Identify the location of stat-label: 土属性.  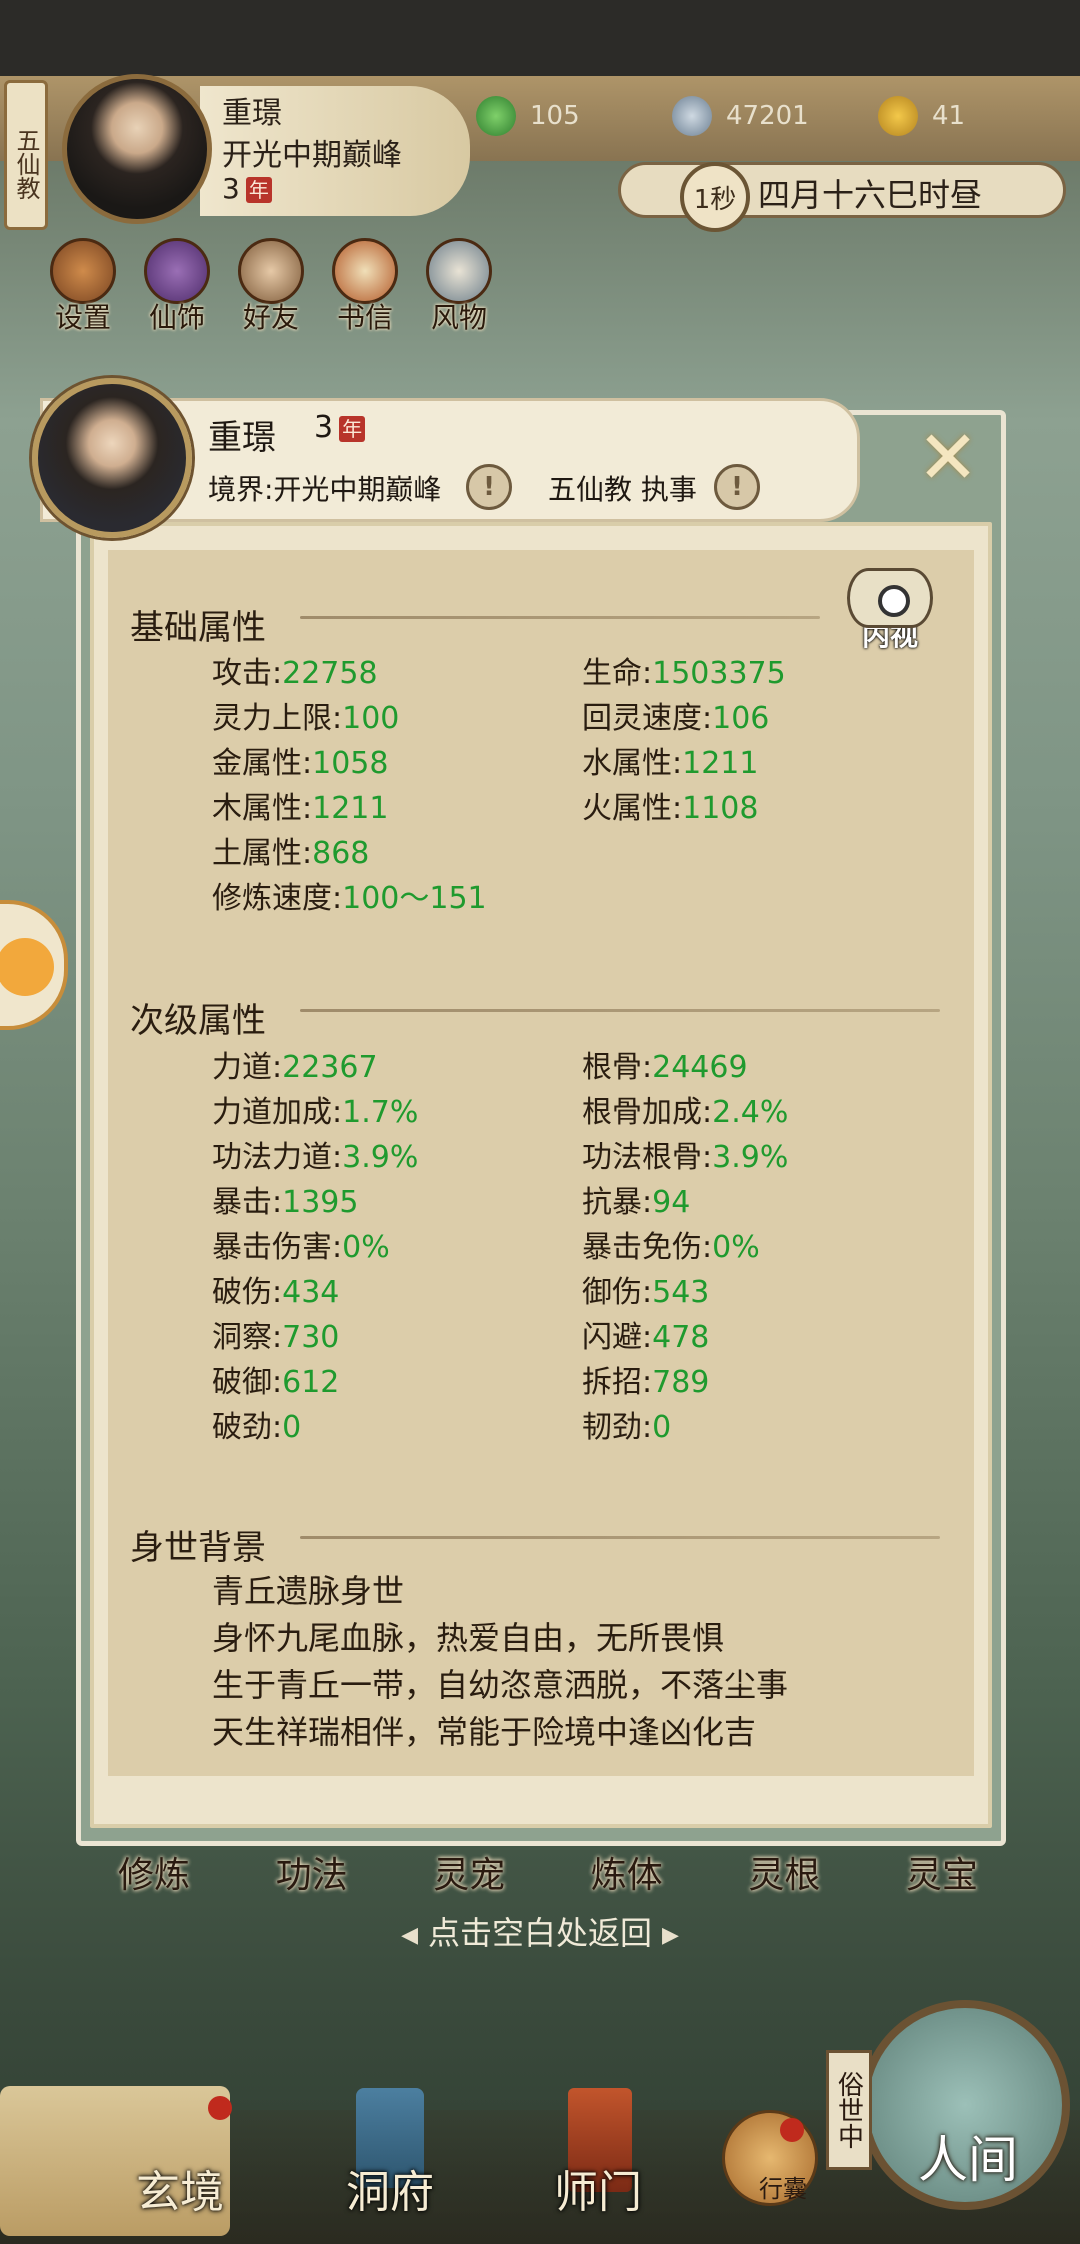
(257, 853).